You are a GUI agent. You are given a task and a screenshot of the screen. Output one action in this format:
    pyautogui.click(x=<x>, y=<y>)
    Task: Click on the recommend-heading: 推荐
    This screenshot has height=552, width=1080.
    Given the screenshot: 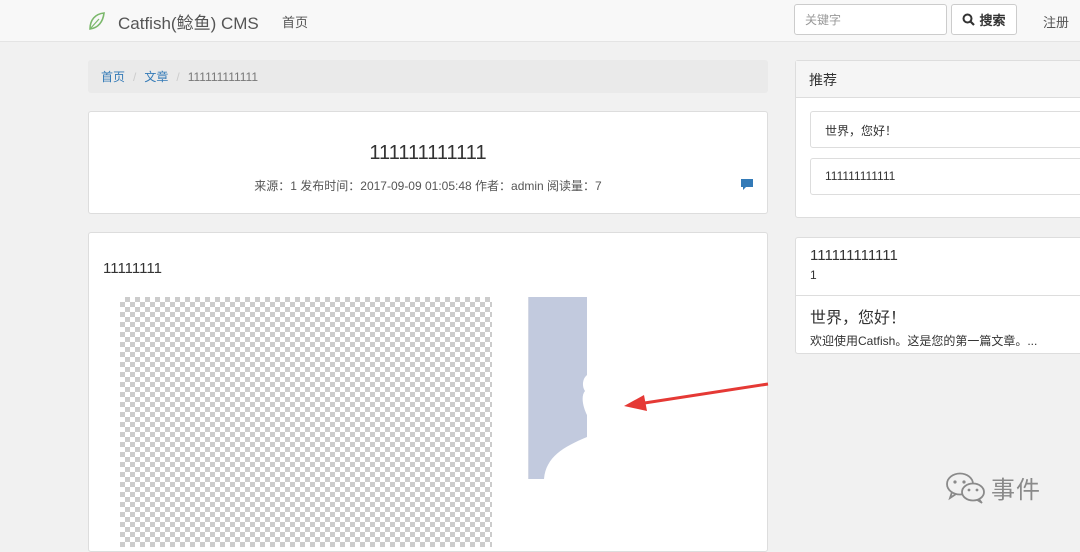 What is the action you would take?
    pyautogui.click(x=938, y=79)
    